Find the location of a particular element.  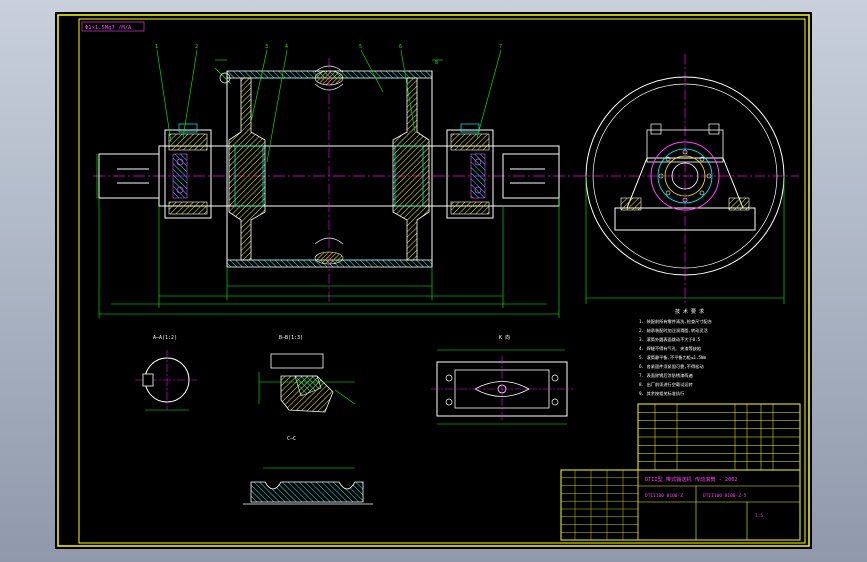

section-b-label: B—B(1:3) is located at coordinates (291, 338).